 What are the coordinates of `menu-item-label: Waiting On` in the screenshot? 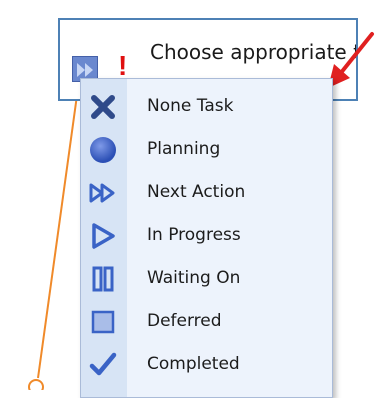 It's located at (194, 278).